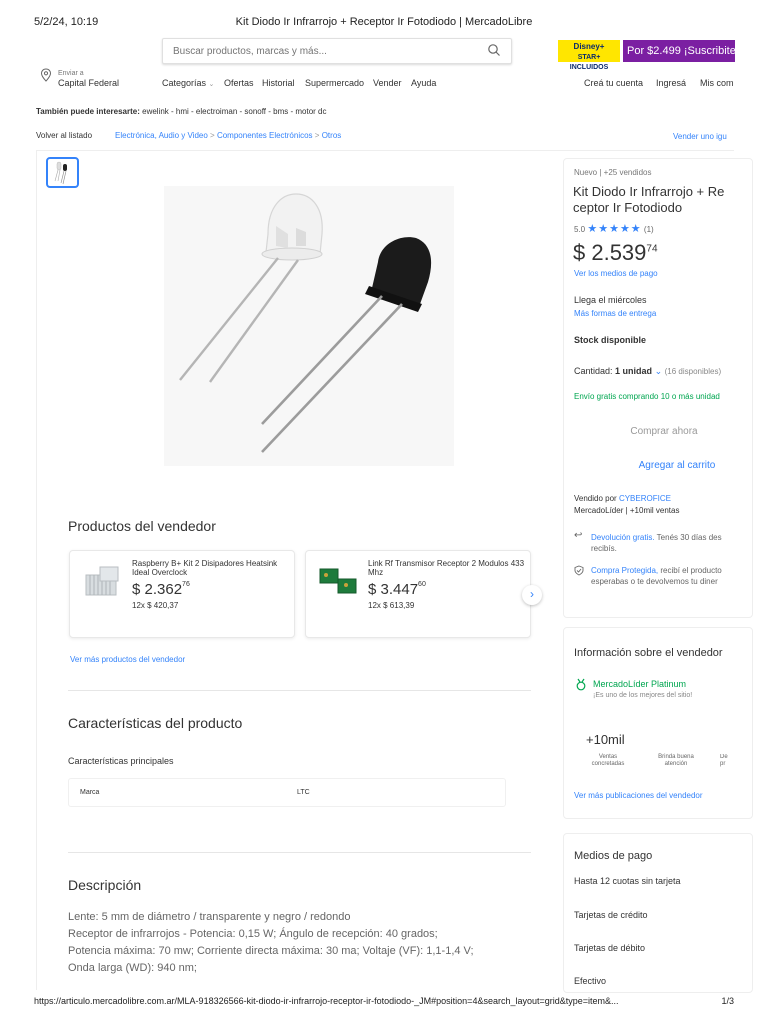 The height and width of the screenshot is (1024, 768). What do you see at coordinates (643, 695) in the screenshot?
I see `seller-level-sub: ¡Es uno de los mejores del sitio!` at bounding box center [643, 695].